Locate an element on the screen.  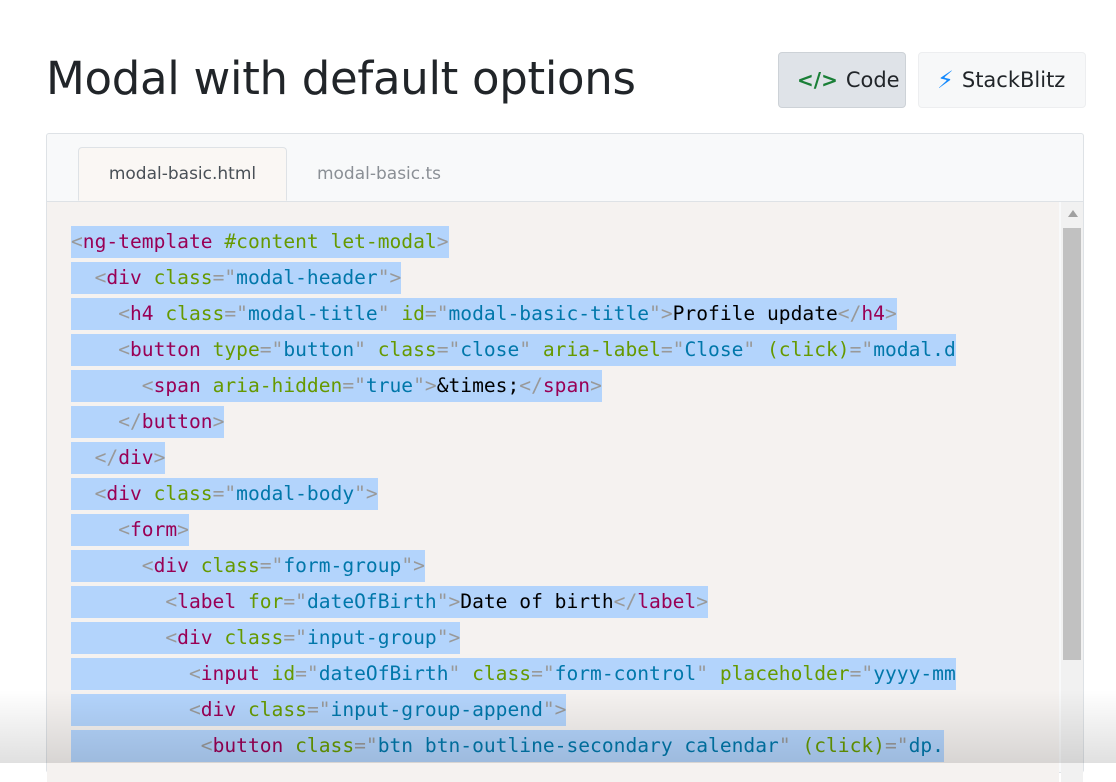
scrollbar-thumb is located at coordinates (1072, 444).